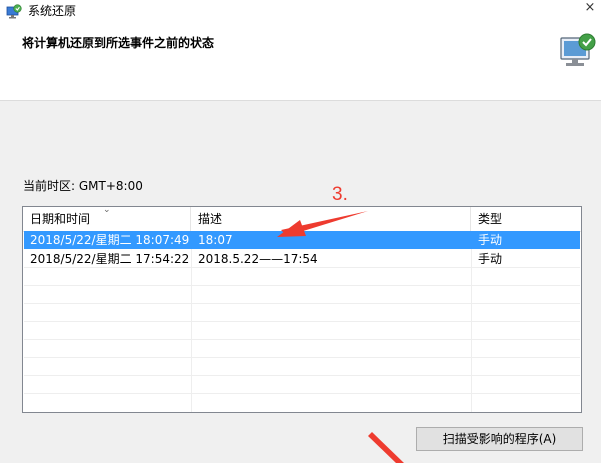 This screenshot has width=601, height=463. Describe the element at coordinates (83, 186) in the screenshot. I see `timezone-label: 当前时区: GMT+8:00` at that location.